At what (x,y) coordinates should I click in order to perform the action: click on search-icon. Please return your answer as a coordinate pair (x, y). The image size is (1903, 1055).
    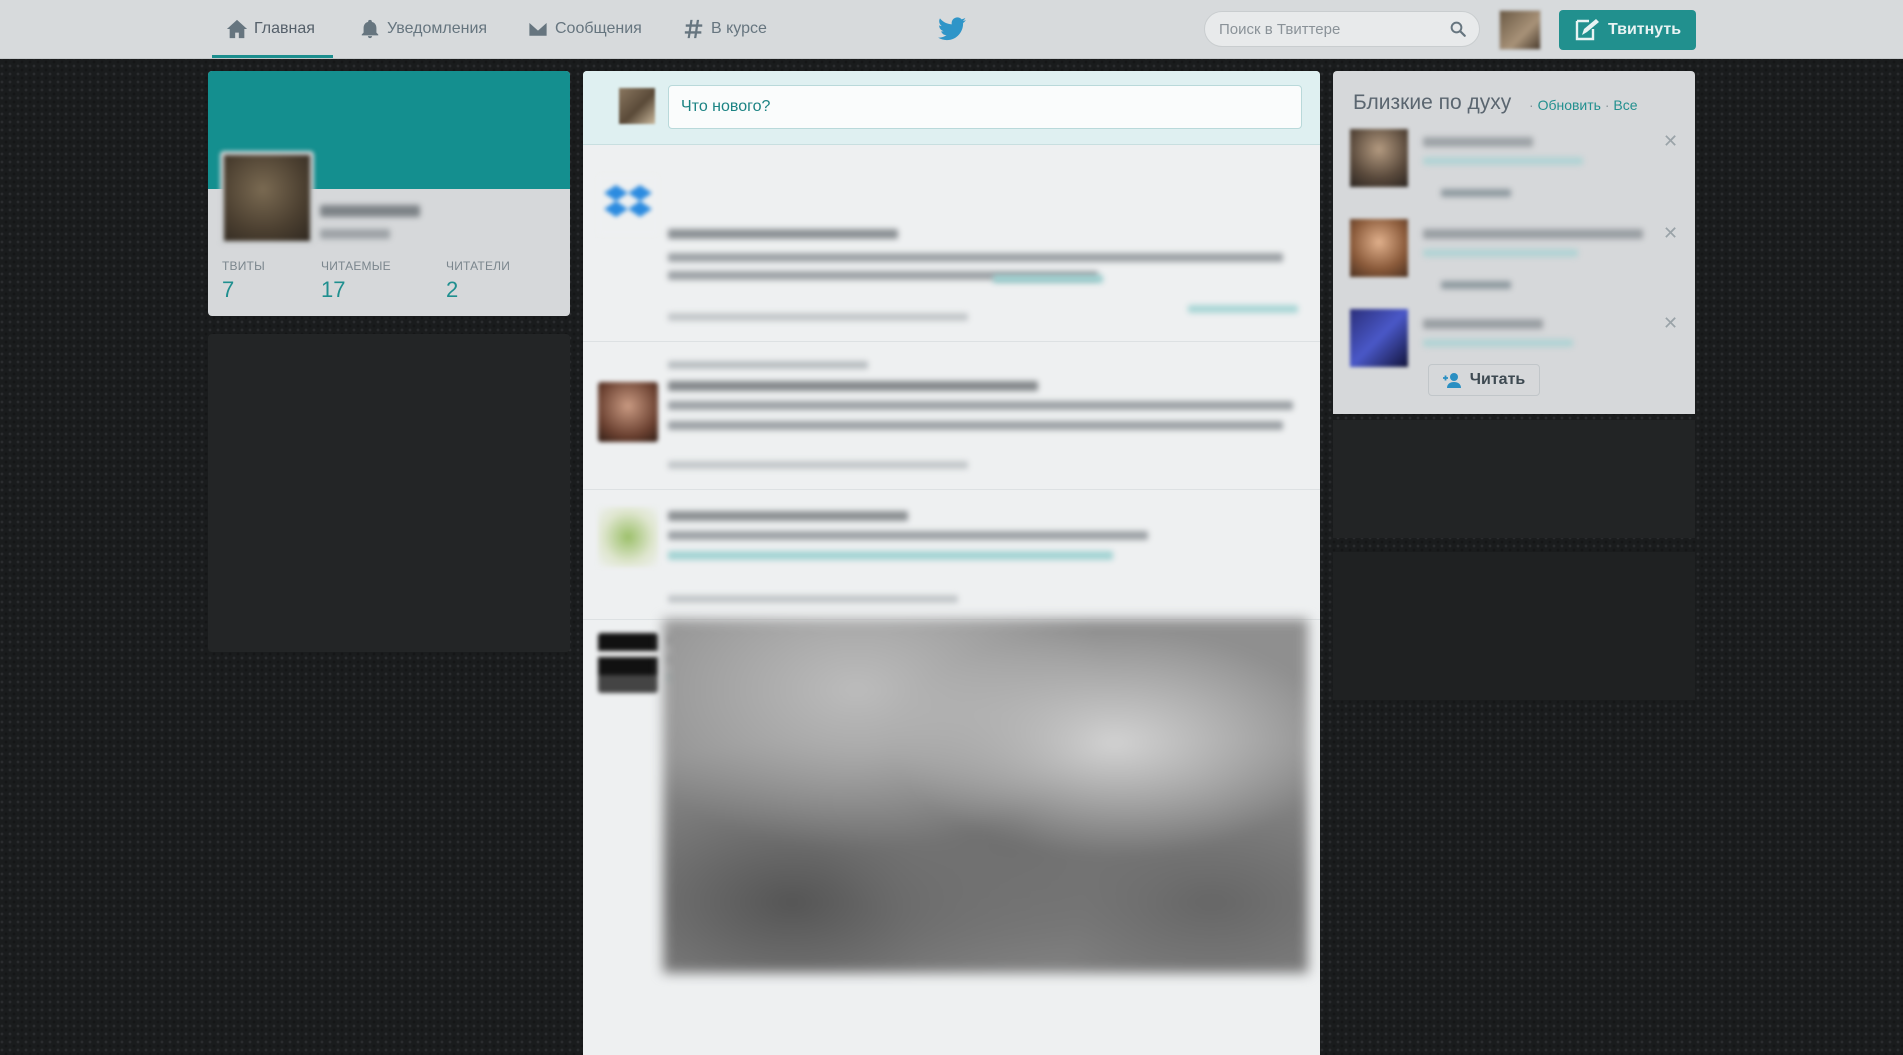
    Looking at the image, I should click on (1458, 29).